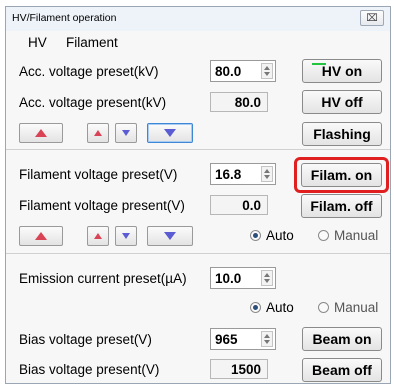 This screenshot has width=394, height=386. Describe the element at coordinates (255, 307) in the screenshot. I see `emission-auto-radio` at that location.